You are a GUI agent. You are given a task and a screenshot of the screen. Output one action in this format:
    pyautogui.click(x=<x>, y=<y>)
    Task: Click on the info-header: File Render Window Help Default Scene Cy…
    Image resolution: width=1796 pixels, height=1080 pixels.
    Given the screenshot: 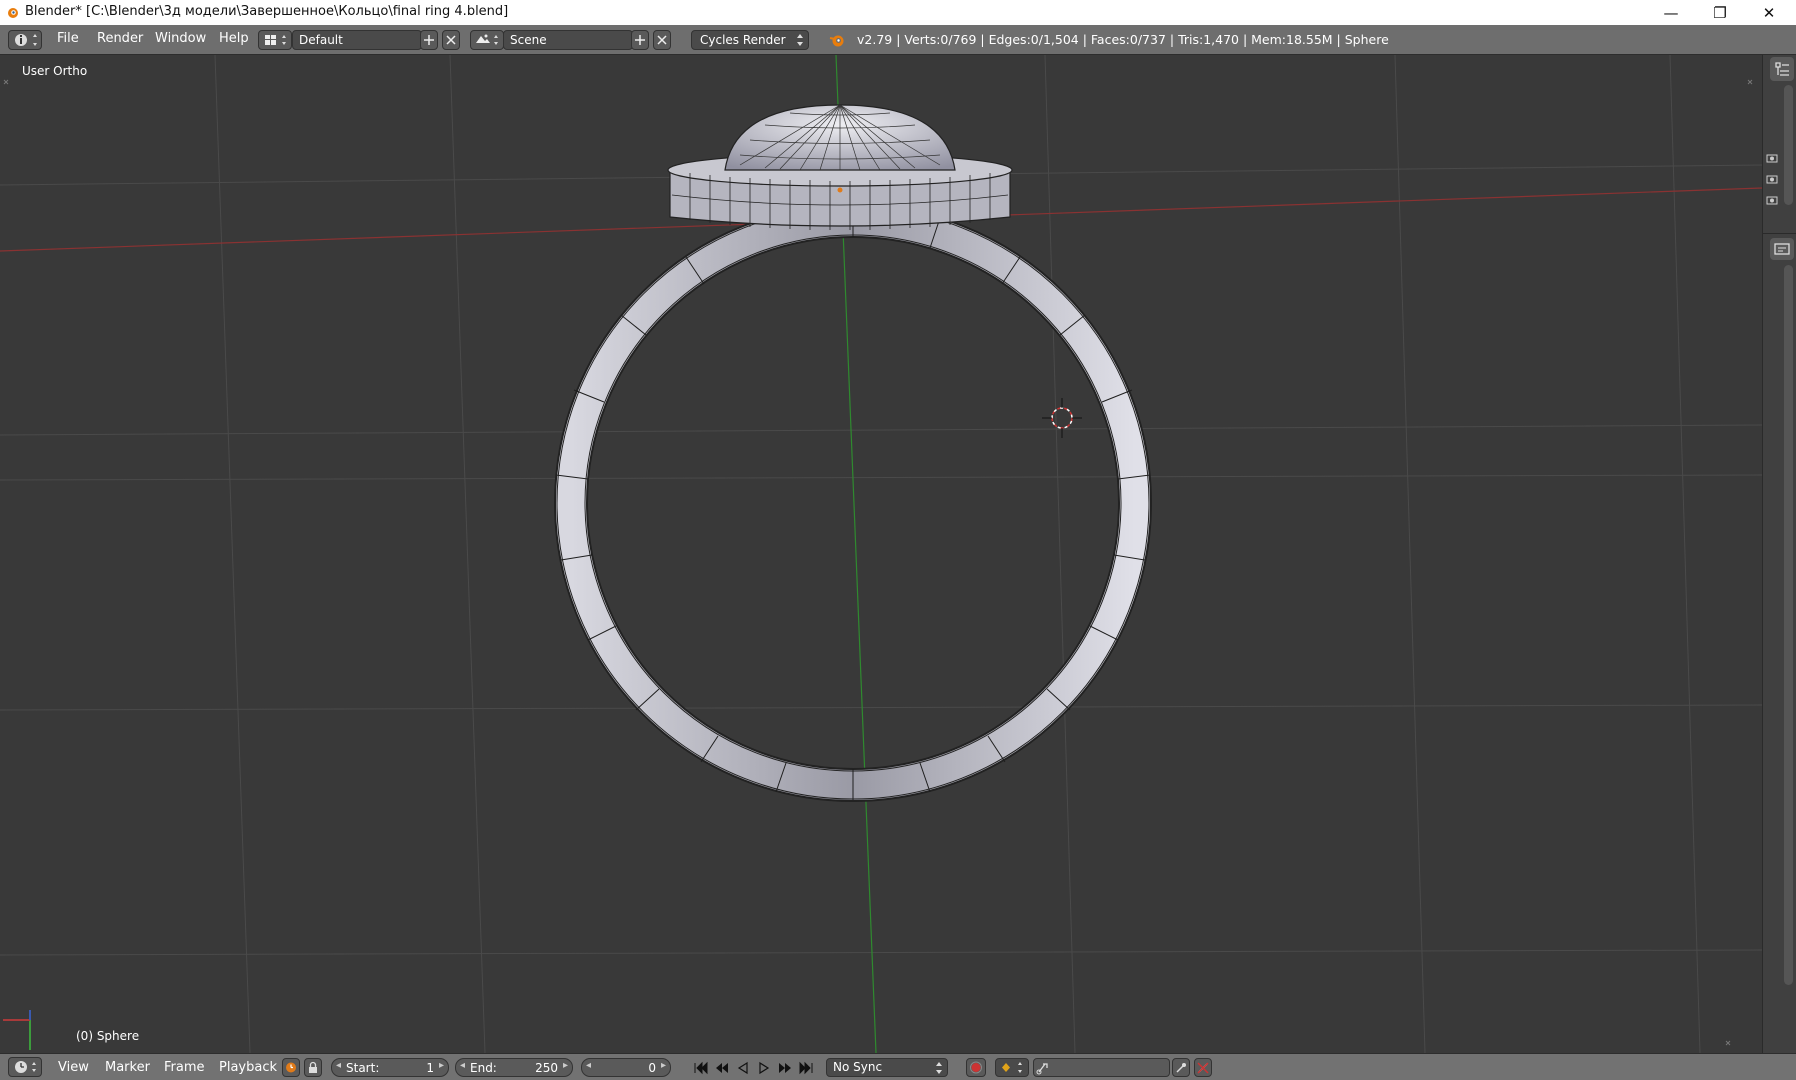 What is the action you would take?
    pyautogui.click(x=898, y=40)
    